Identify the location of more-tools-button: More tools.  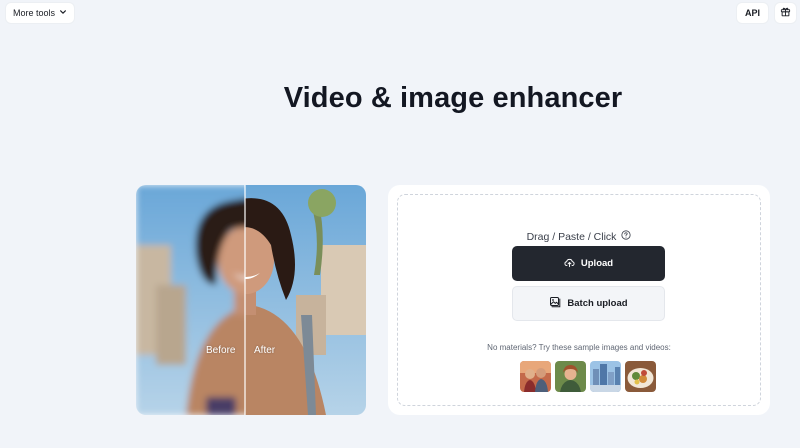
(40, 13).